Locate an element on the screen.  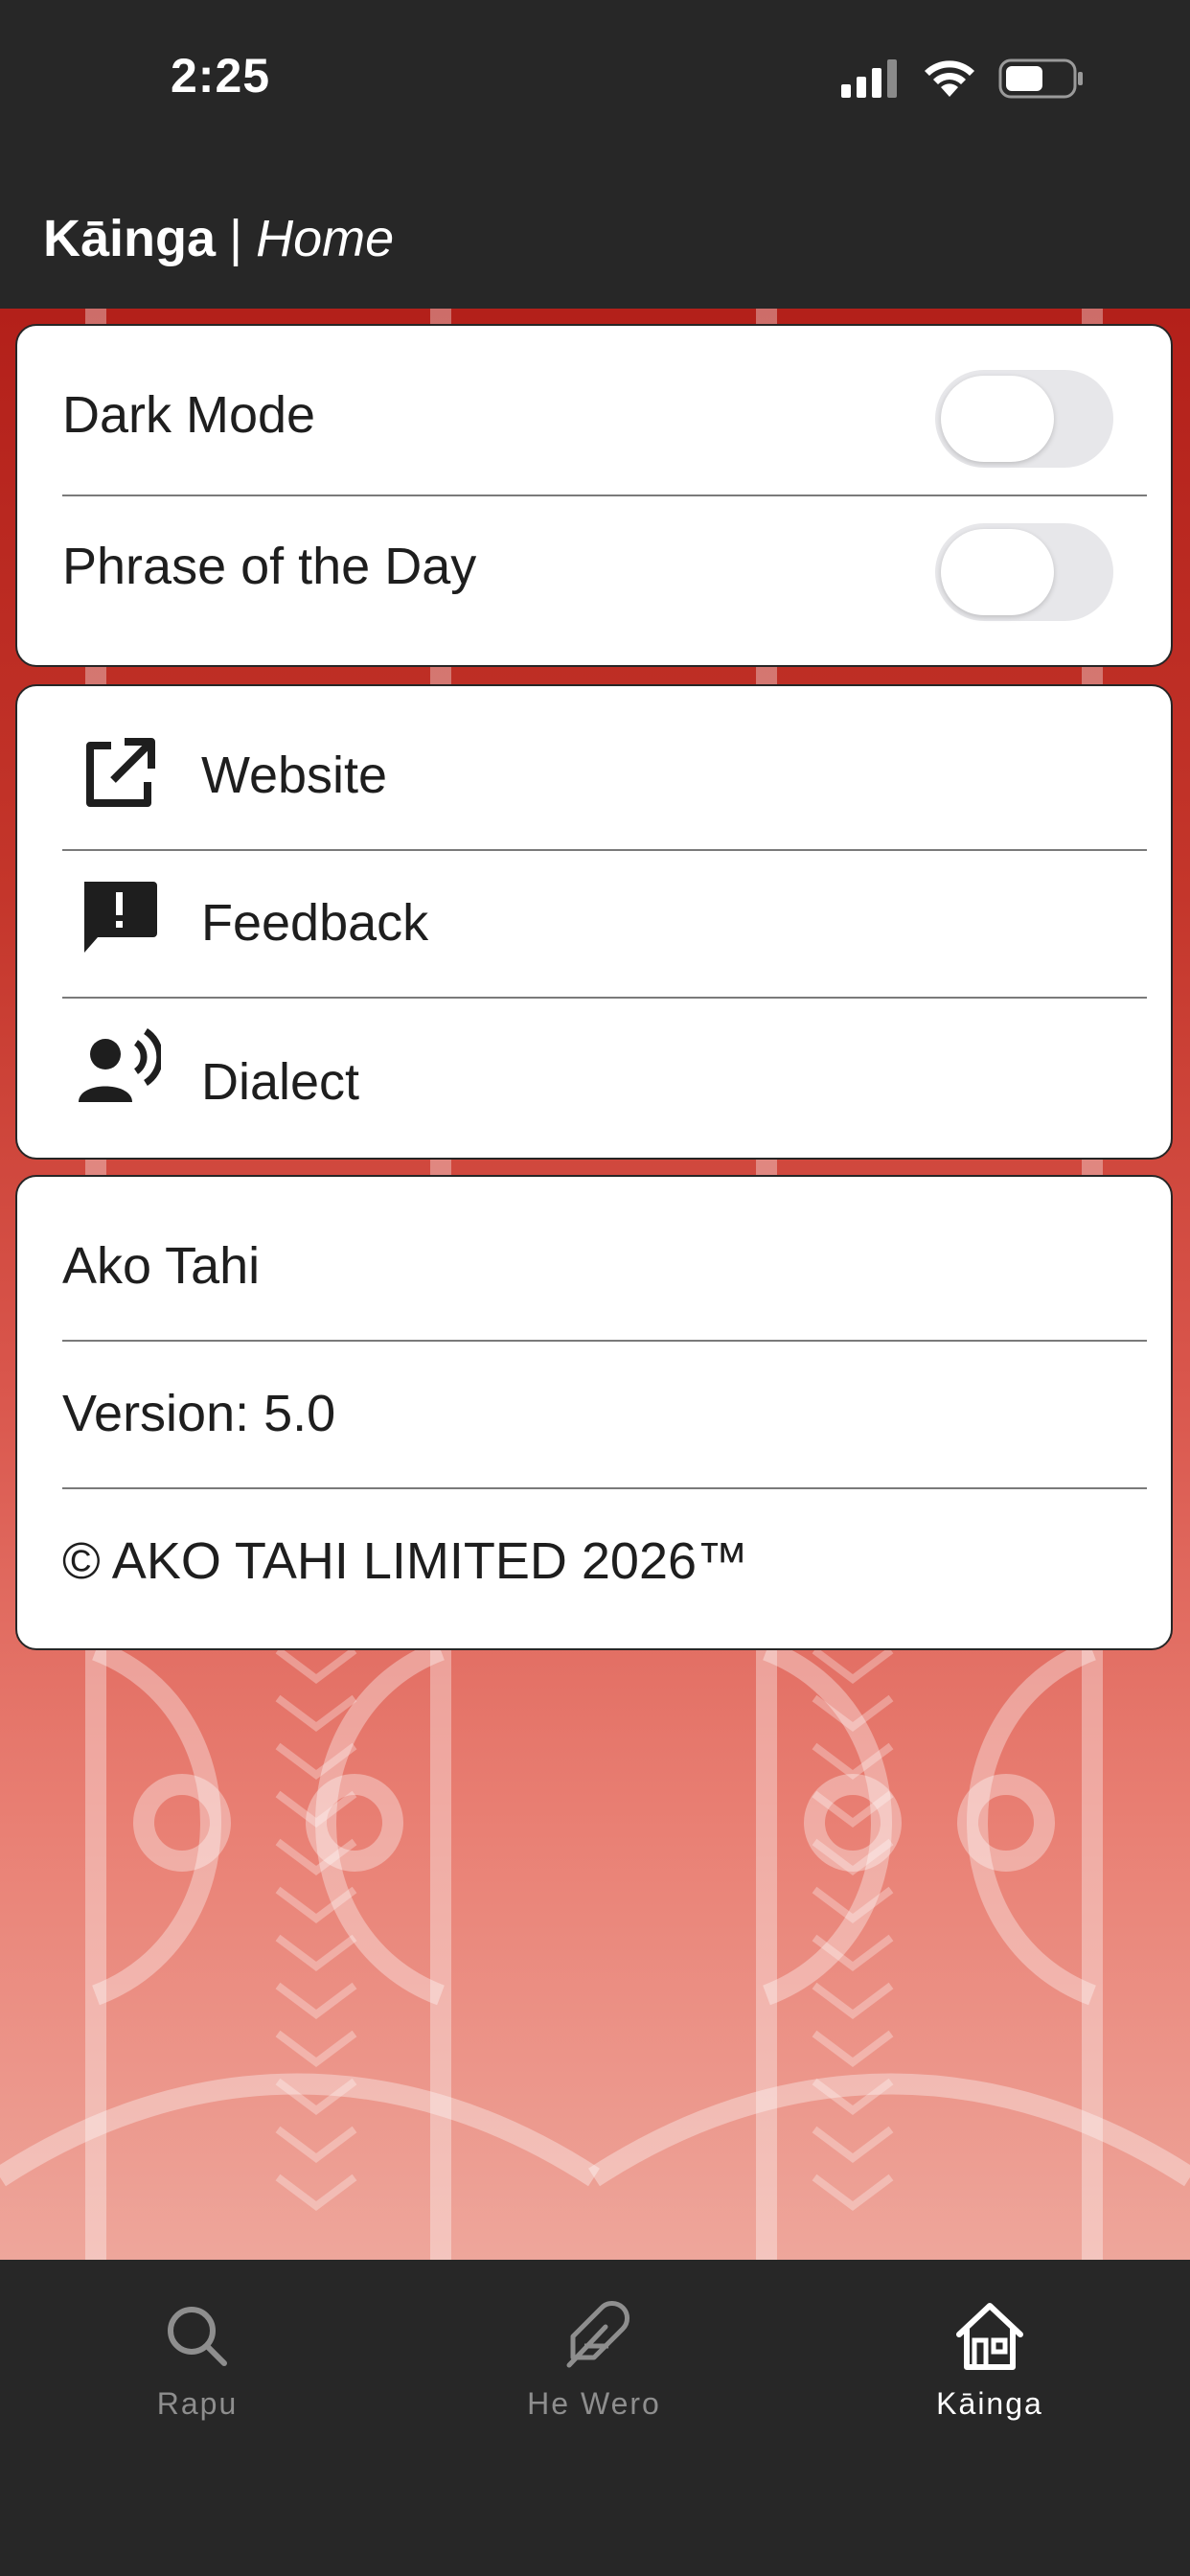
home-icon is located at coordinates (989, 2336).